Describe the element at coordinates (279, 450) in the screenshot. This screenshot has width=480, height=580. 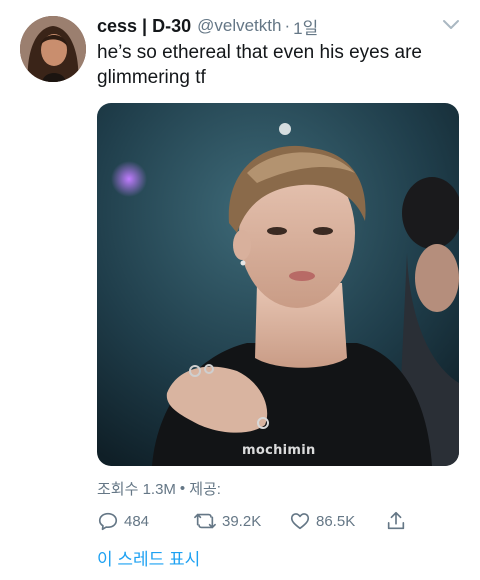
I see `media-watermark: mochimin` at that location.